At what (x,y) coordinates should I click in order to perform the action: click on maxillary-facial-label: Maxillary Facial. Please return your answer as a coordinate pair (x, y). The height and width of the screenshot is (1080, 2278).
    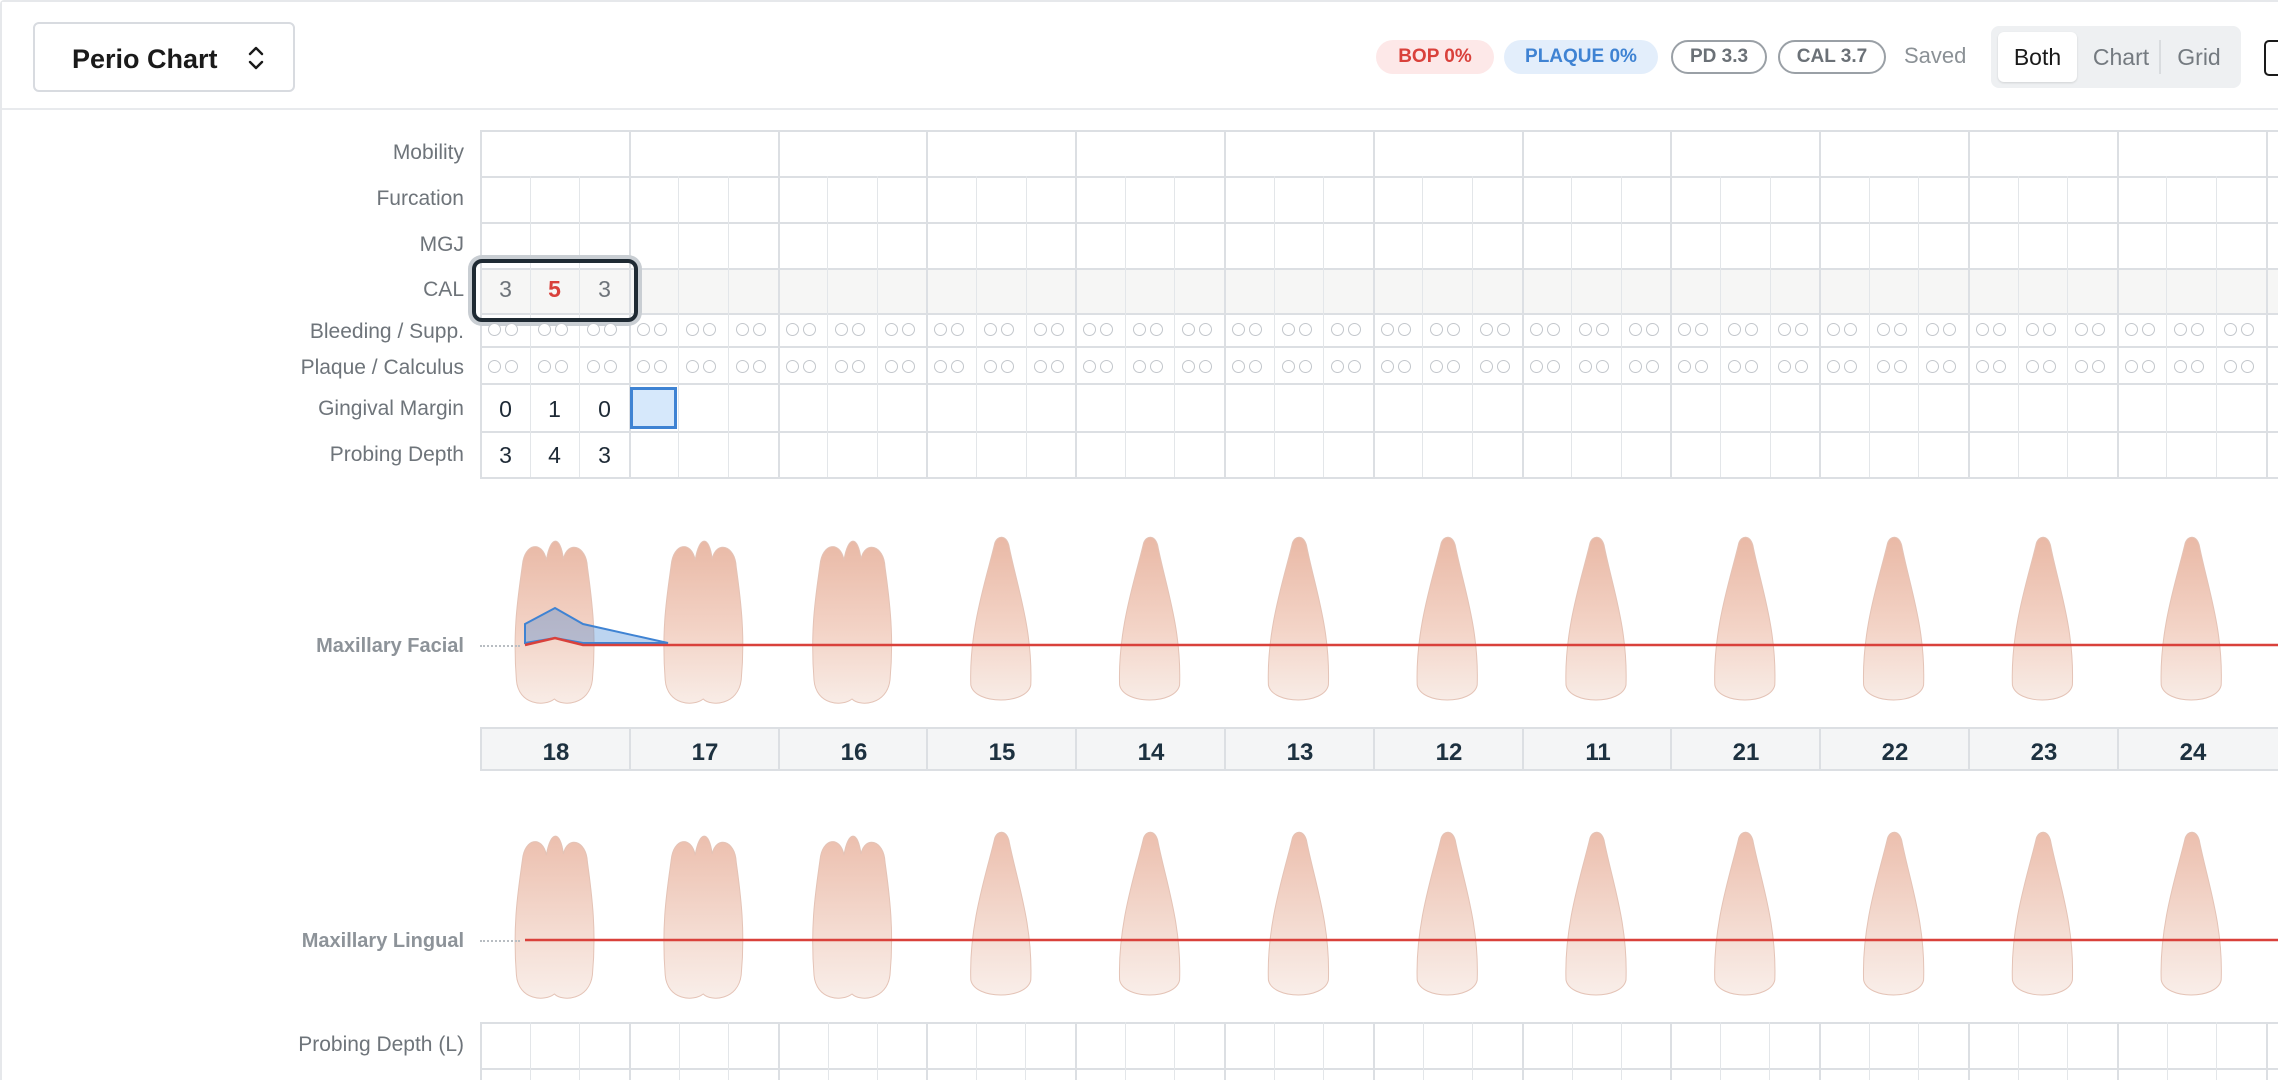
    Looking at the image, I should click on (390, 646).